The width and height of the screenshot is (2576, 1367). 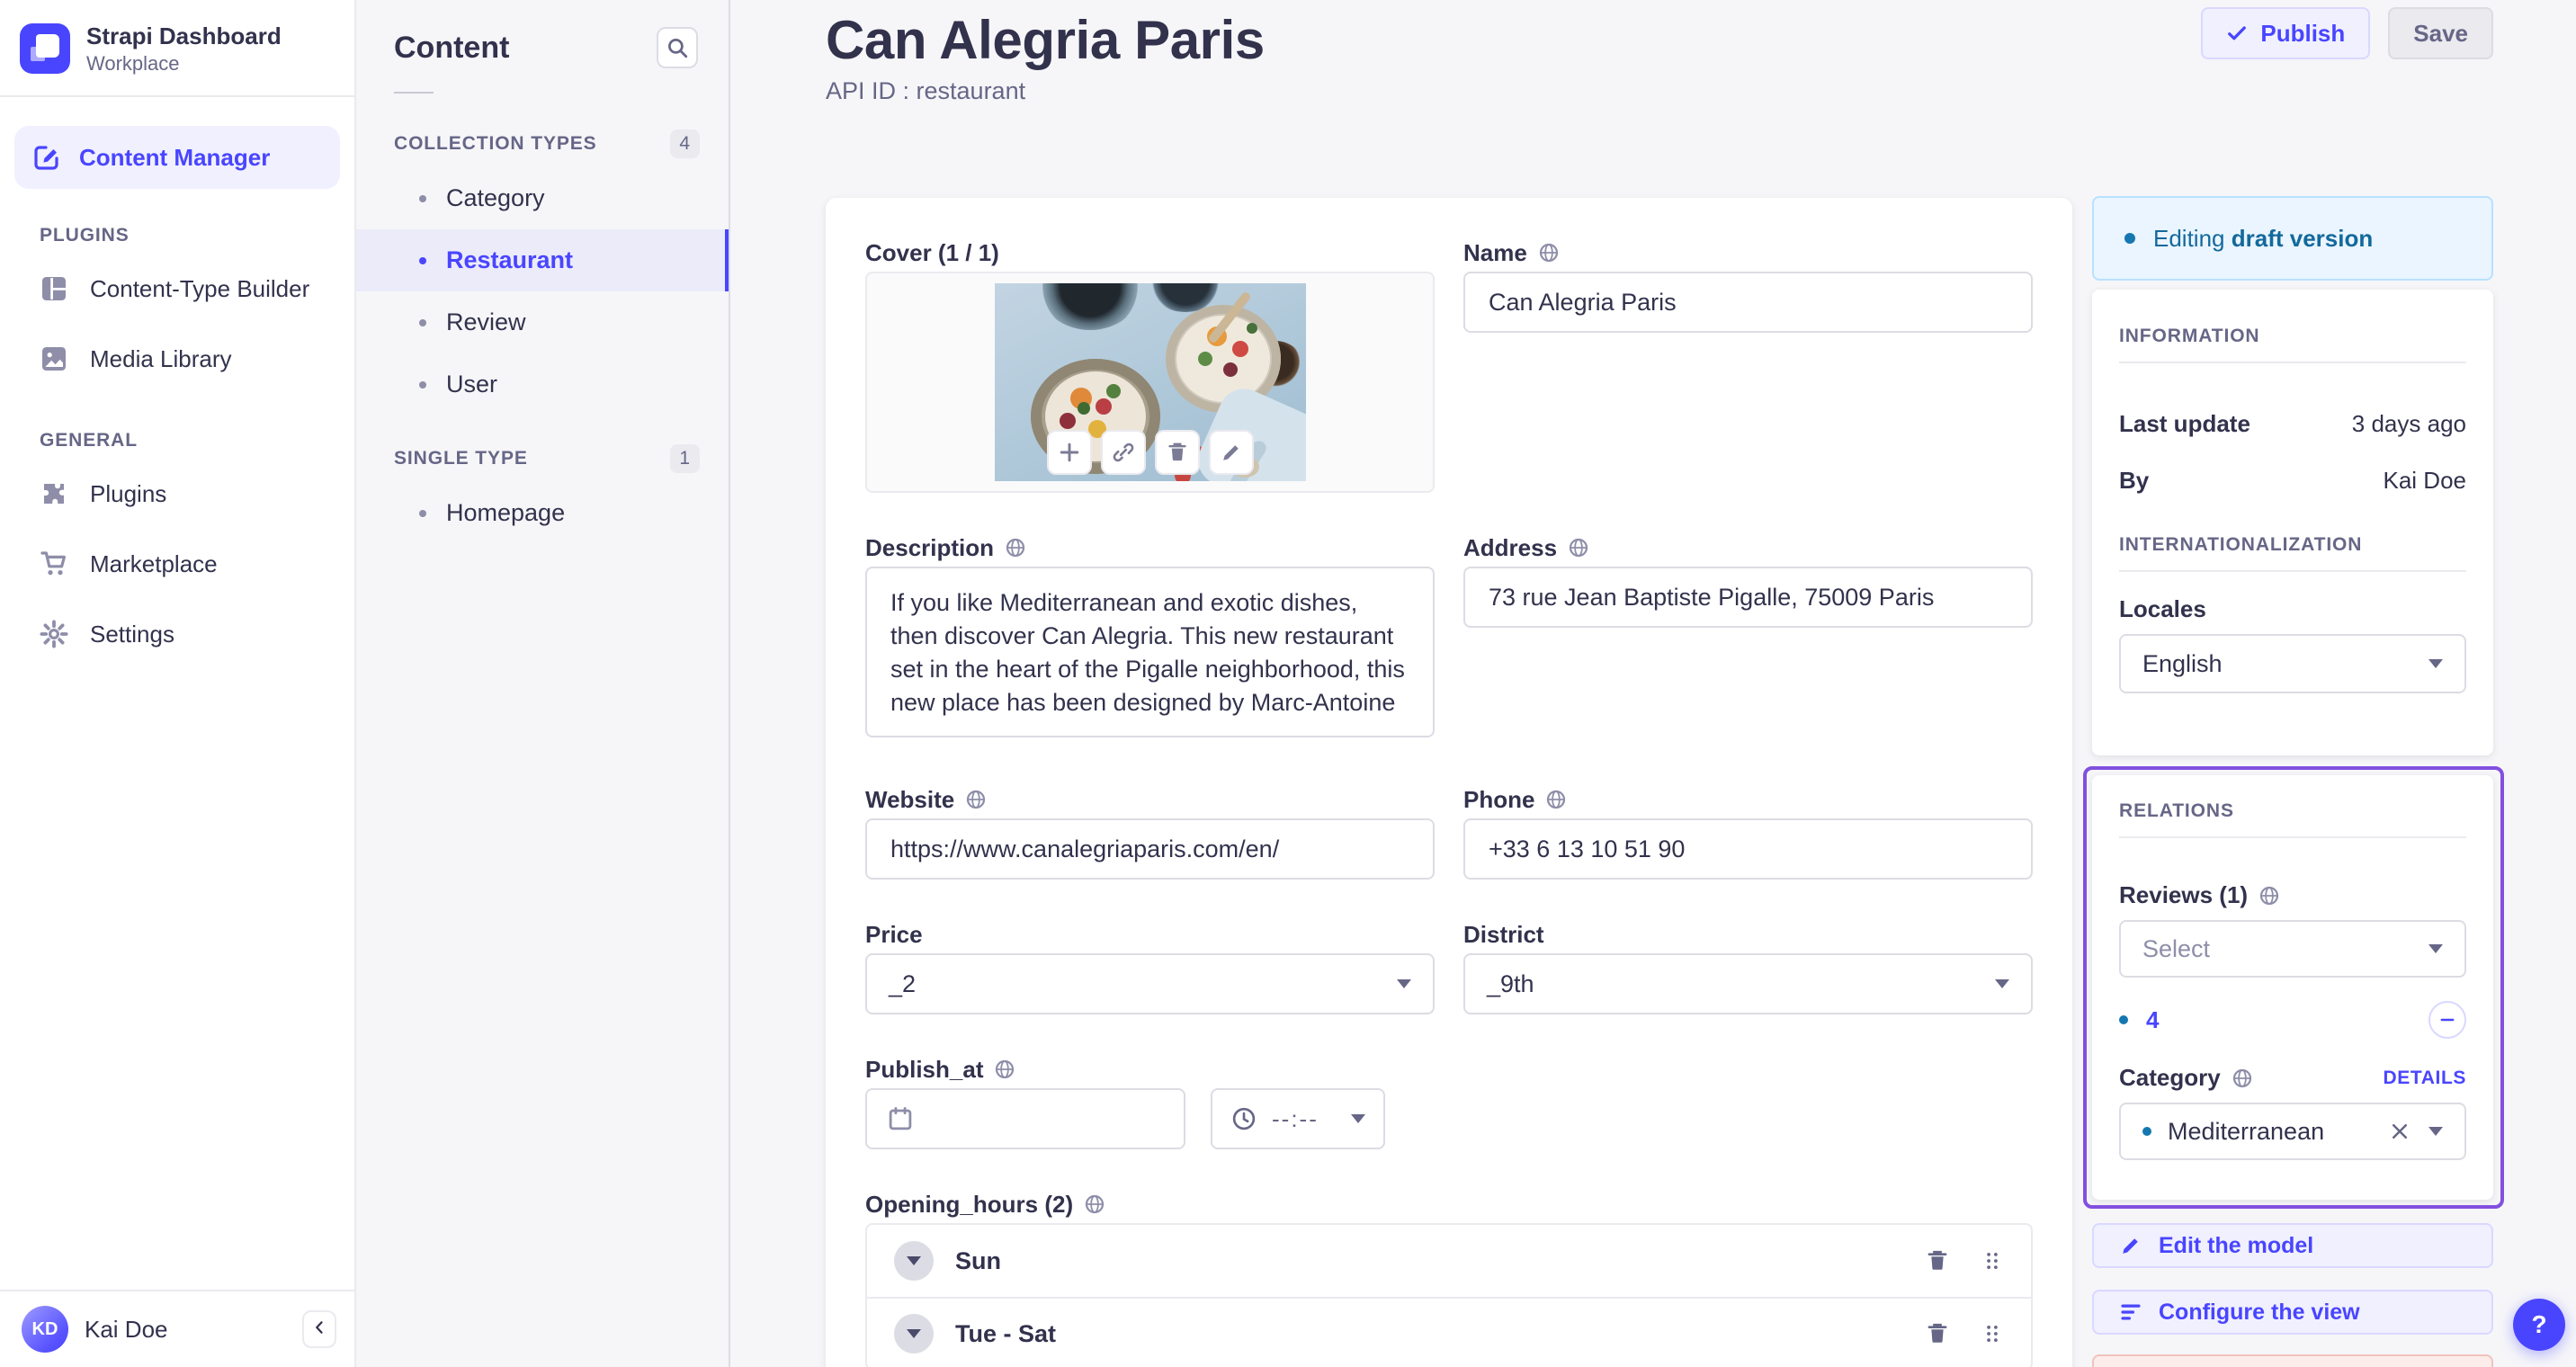 What do you see at coordinates (1123, 452) in the screenshot?
I see `copy-link-button` at bounding box center [1123, 452].